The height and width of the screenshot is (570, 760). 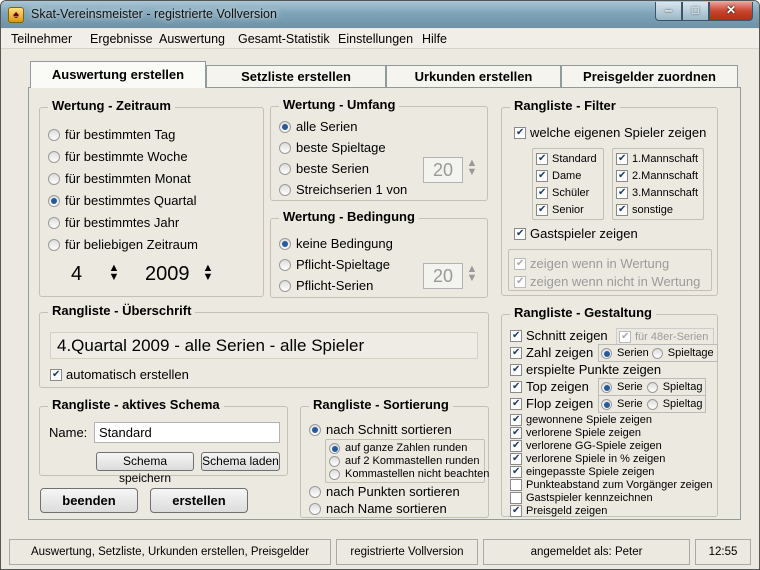 What do you see at coordinates (318, 126) in the screenshot?
I see `radio-alle-serien: alle Serien` at bounding box center [318, 126].